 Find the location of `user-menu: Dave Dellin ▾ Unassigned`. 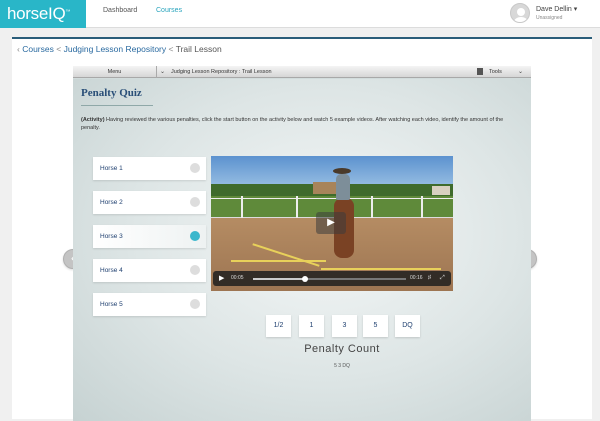

user-menu: Dave Dellin ▾ Unassigned is located at coordinates (555, 14).